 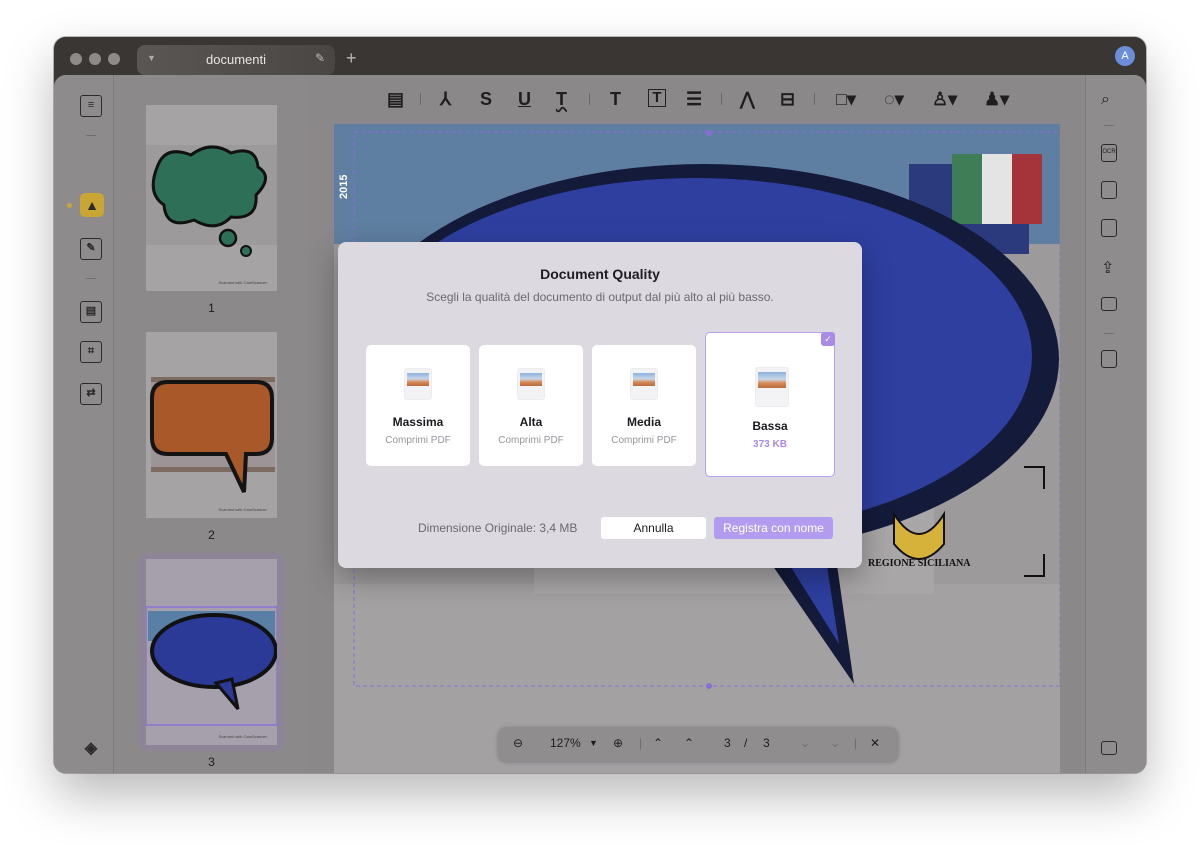 I want to click on protect-icon, so click(x=1109, y=228).